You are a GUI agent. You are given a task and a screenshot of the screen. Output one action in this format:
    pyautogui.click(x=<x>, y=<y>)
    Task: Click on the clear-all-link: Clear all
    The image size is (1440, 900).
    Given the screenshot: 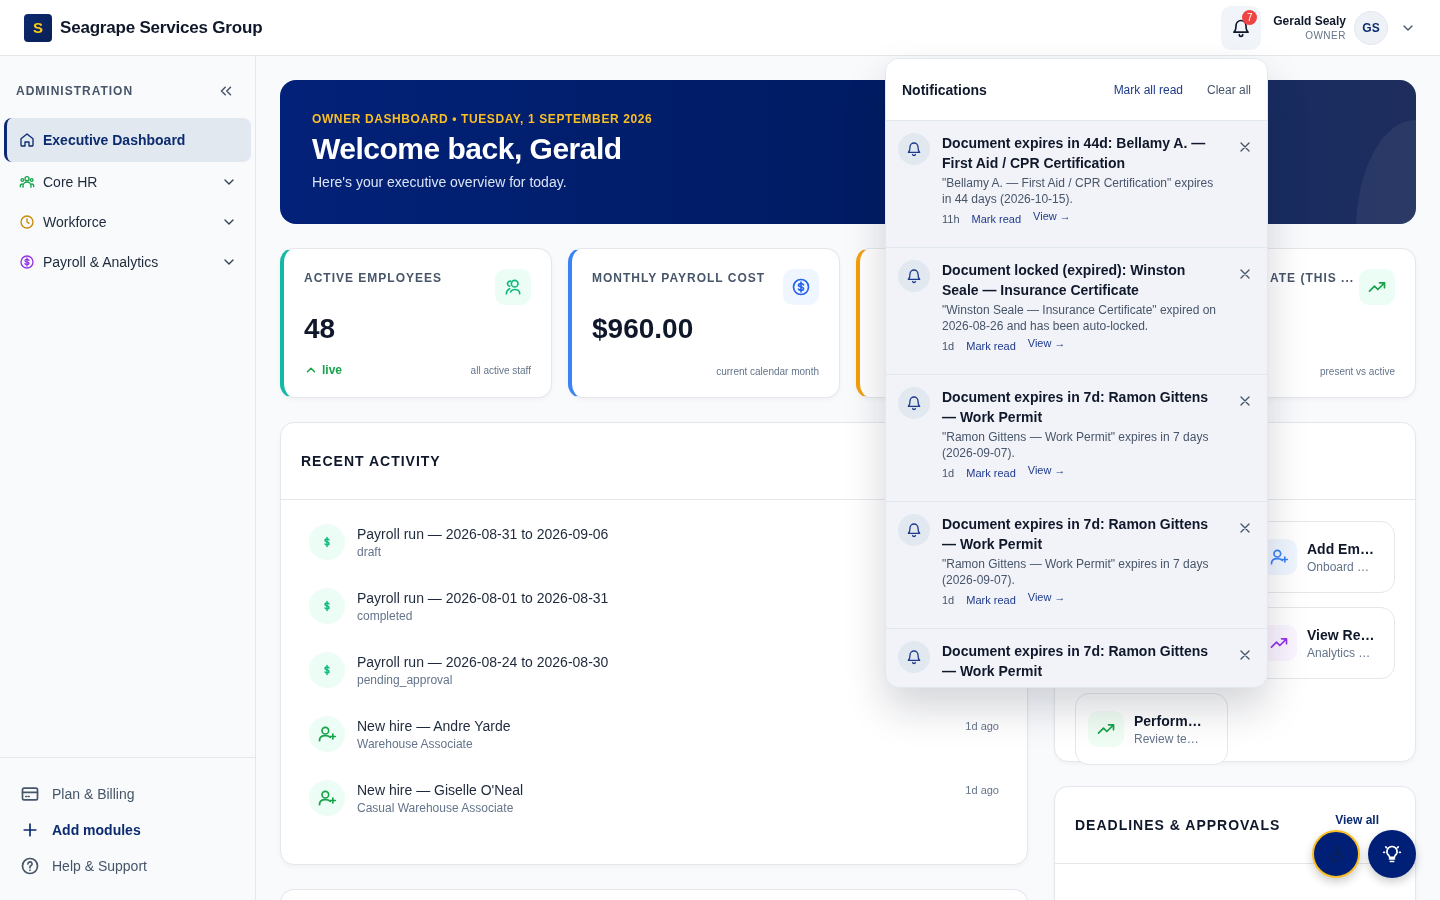 What is the action you would take?
    pyautogui.click(x=1229, y=89)
    